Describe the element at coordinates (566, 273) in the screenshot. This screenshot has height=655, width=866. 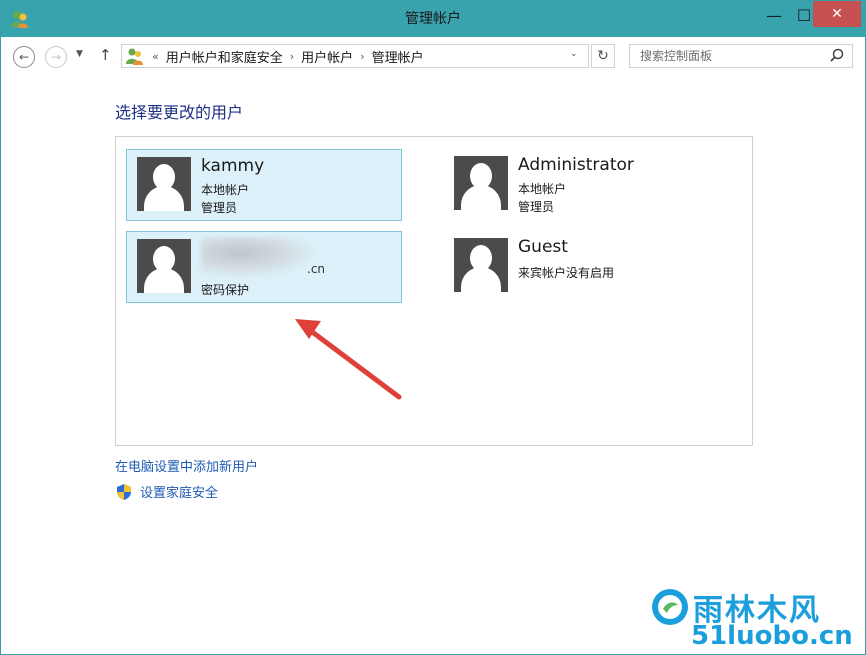
I see `account-status: 来宾帐户没有启用` at that location.